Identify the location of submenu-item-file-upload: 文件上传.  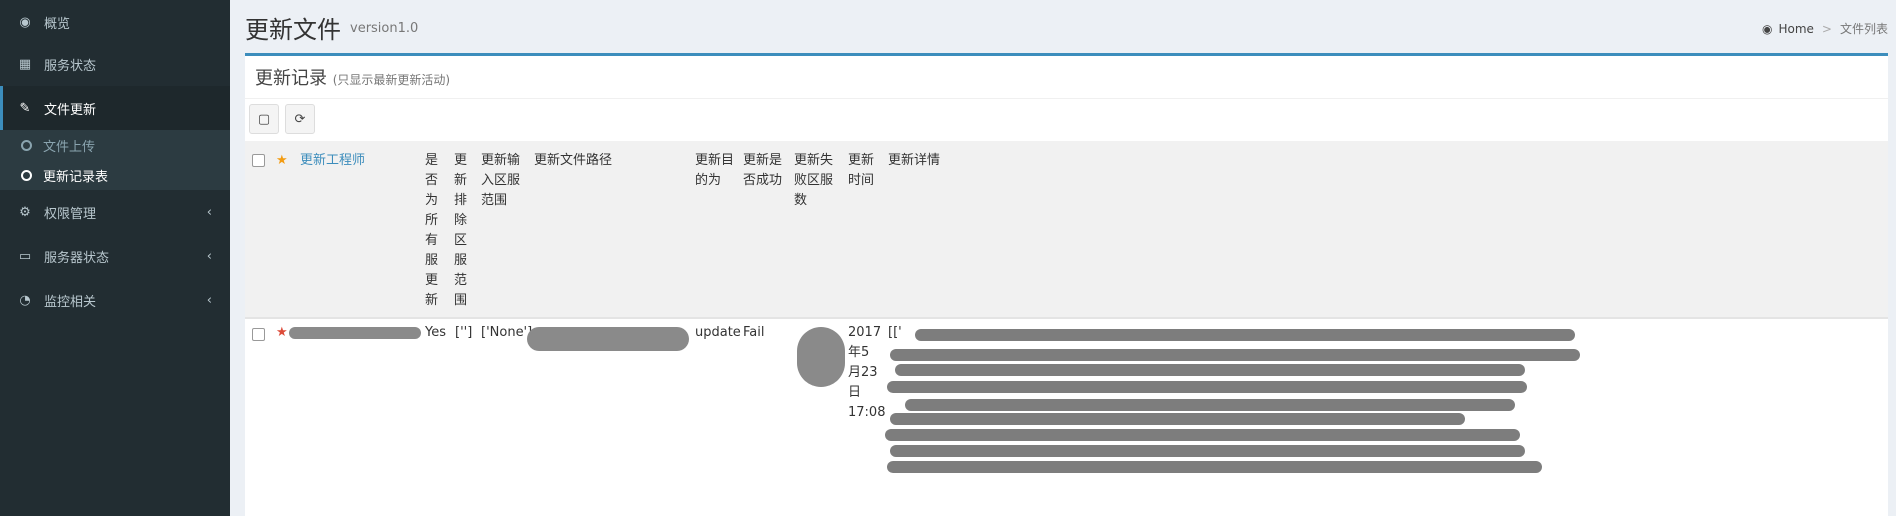
(115, 145).